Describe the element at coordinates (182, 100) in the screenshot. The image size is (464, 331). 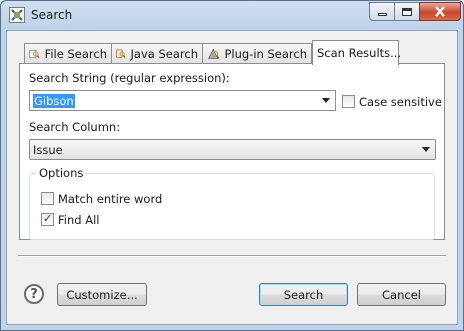
I see `search-string-combo: Gibson` at that location.